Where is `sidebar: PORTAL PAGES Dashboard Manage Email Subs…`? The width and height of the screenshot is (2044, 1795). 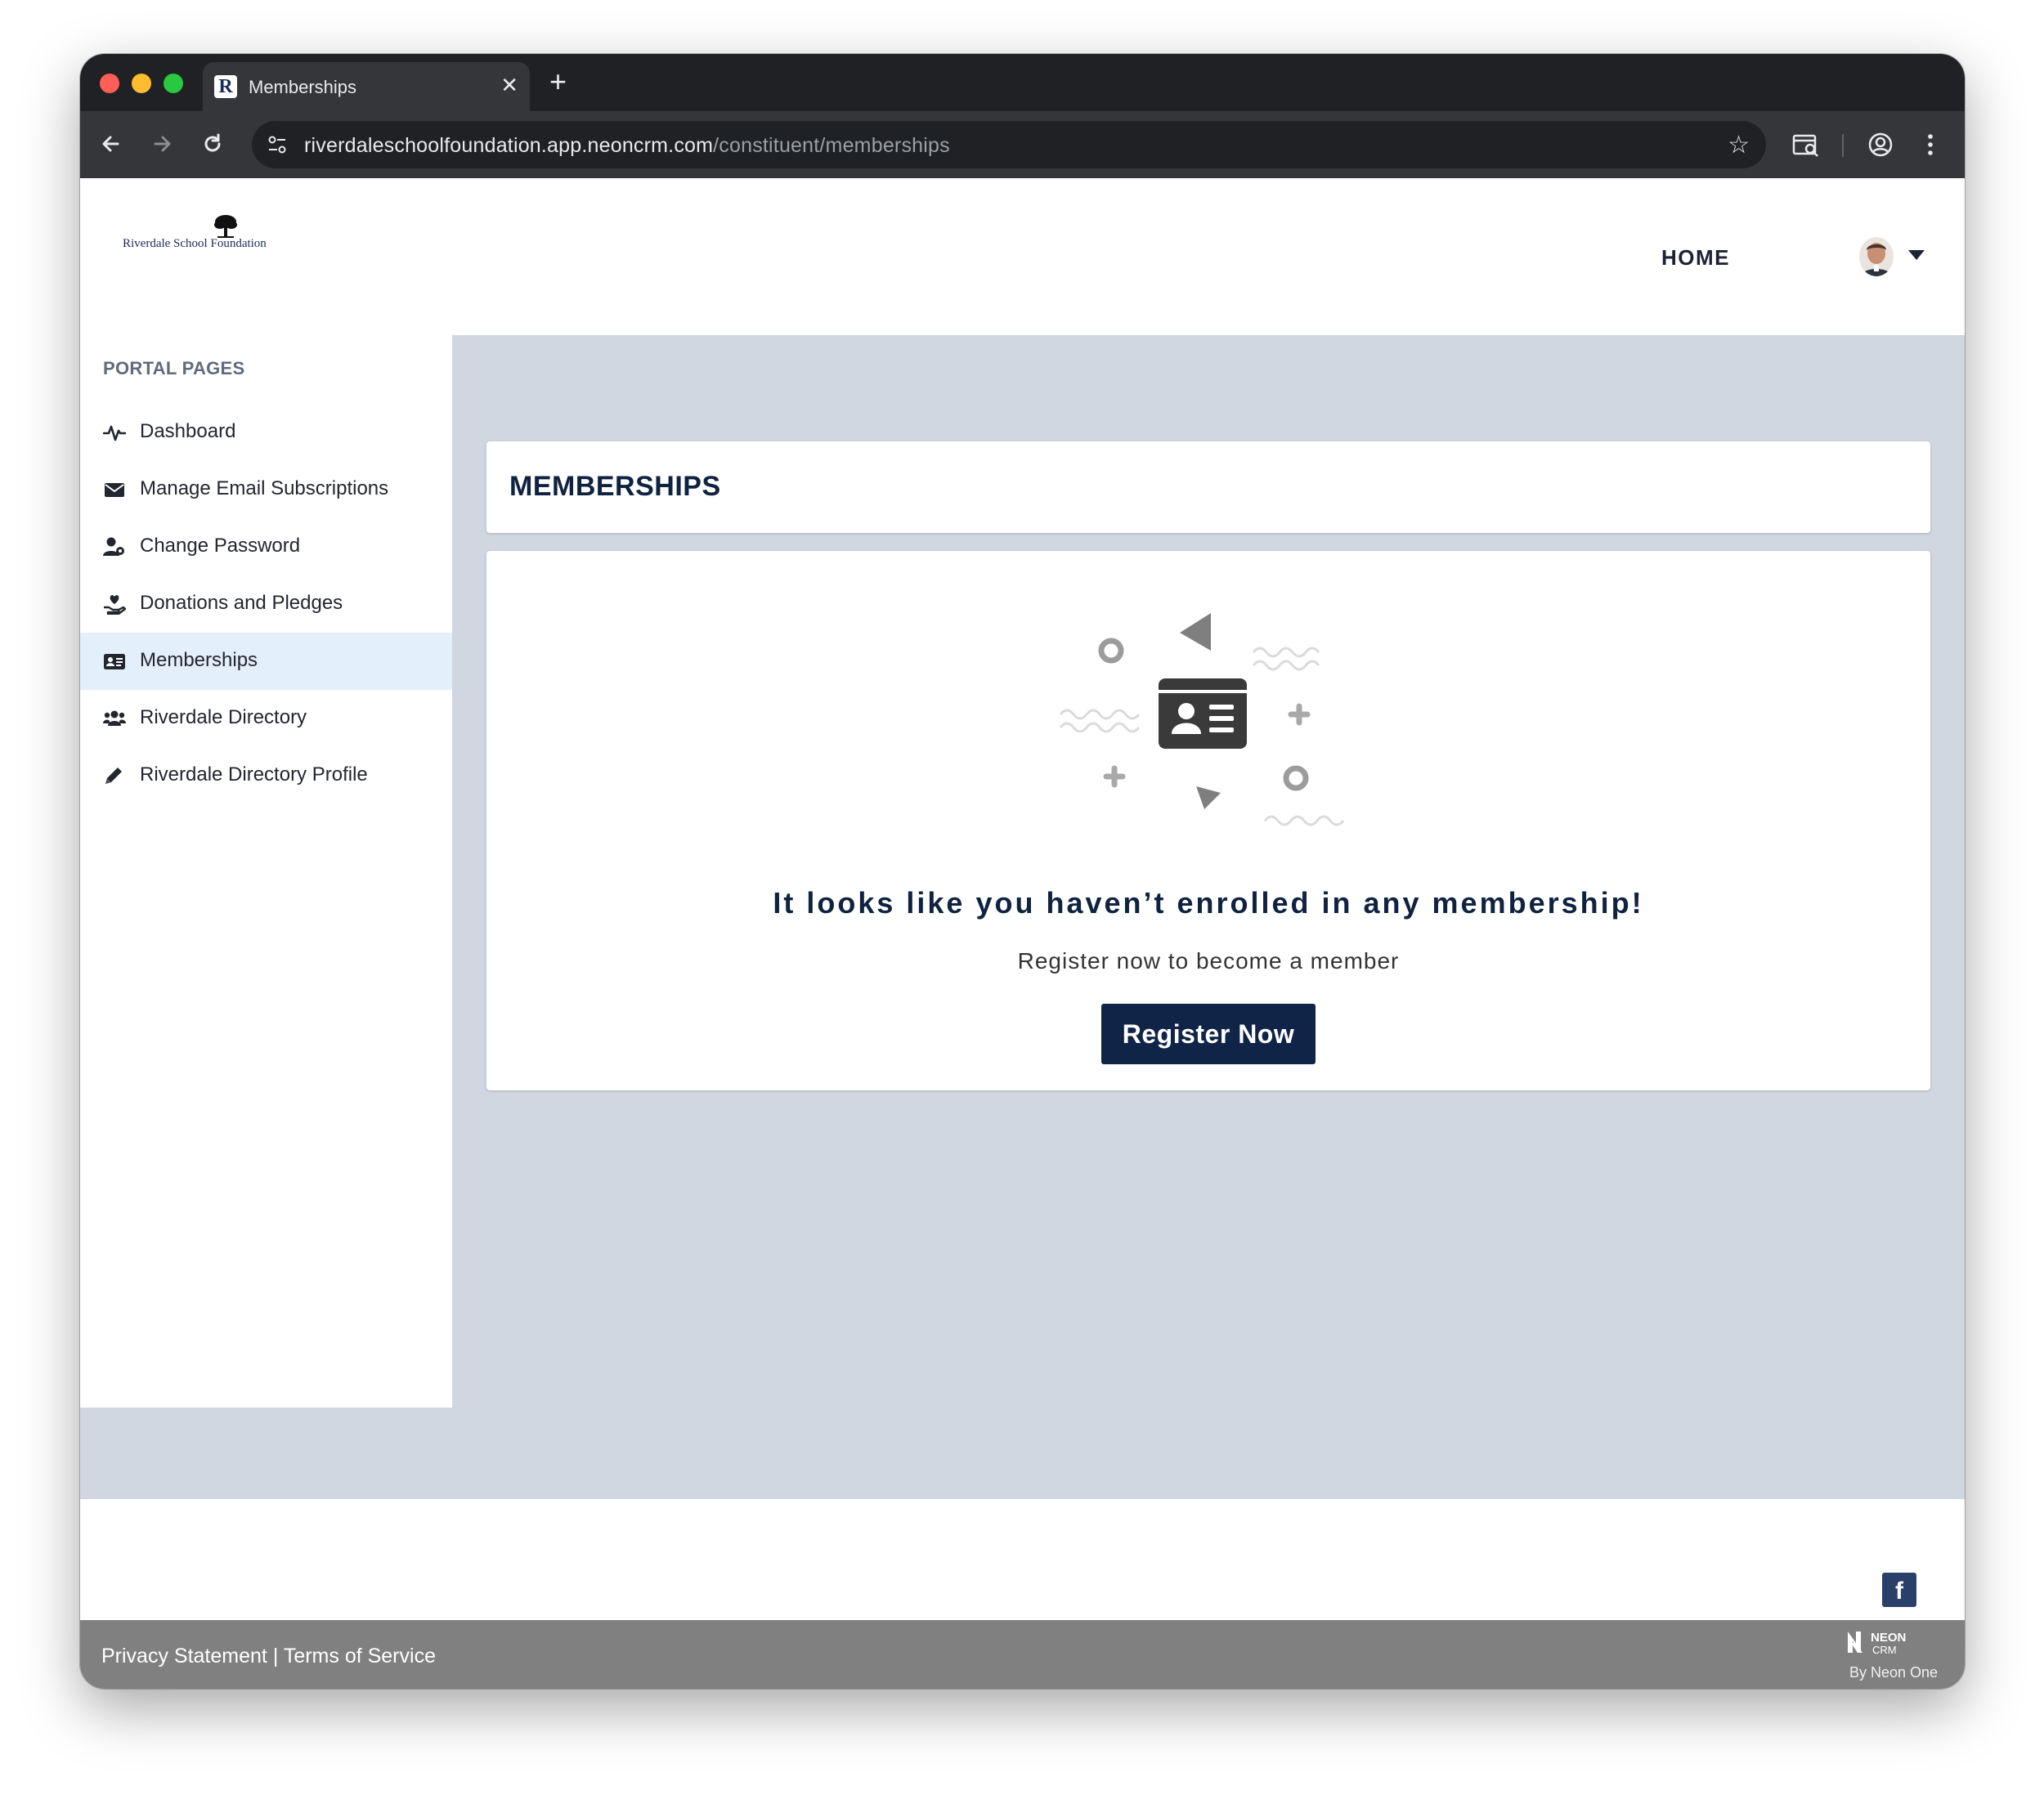
sidebar: PORTAL PAGES Dashboard Manage Email Subs… is located at coordinates (266, 871).